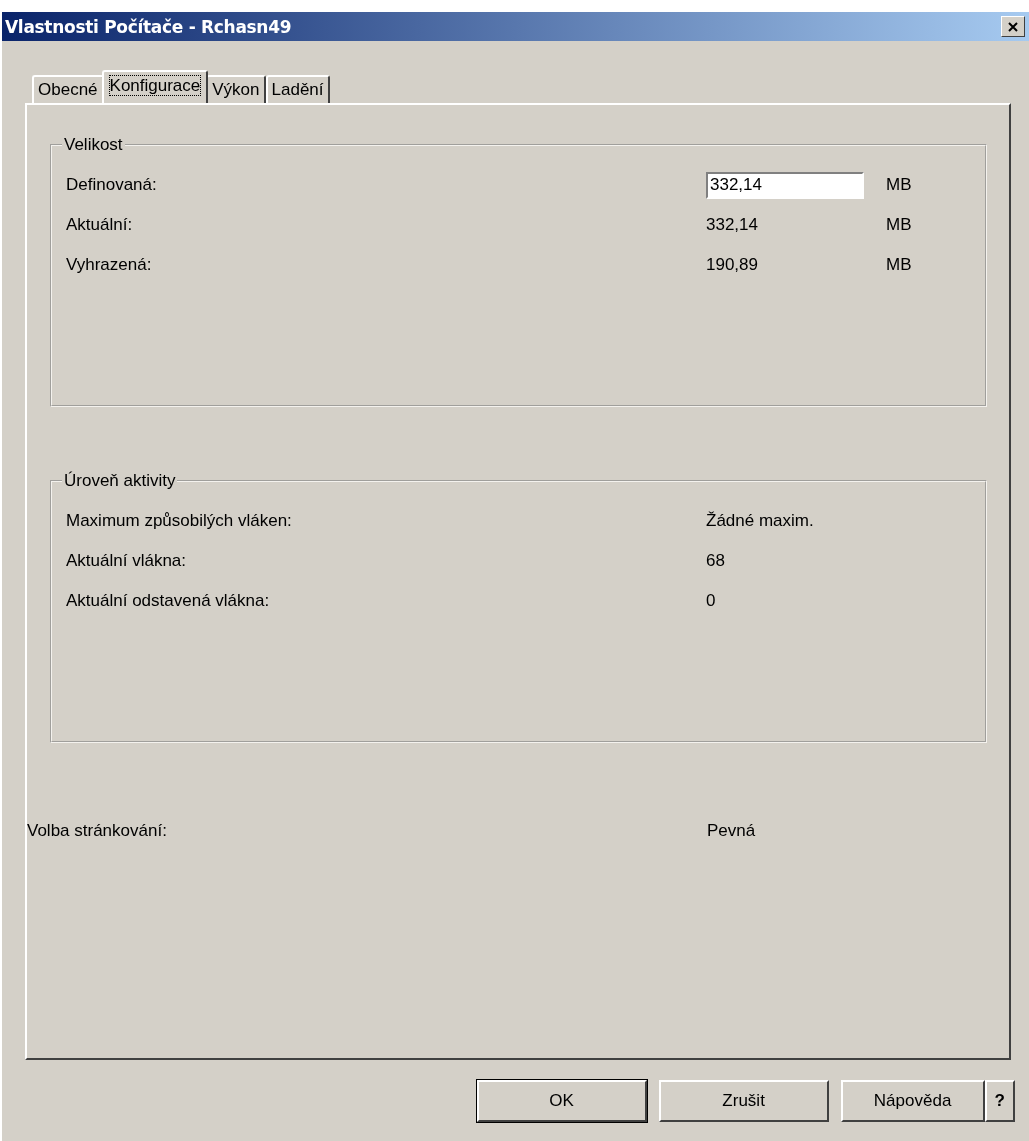  Describe the element at coordinates (743, 1101) in the screenshot. I see `dialog-button: Zrušit` at that location.